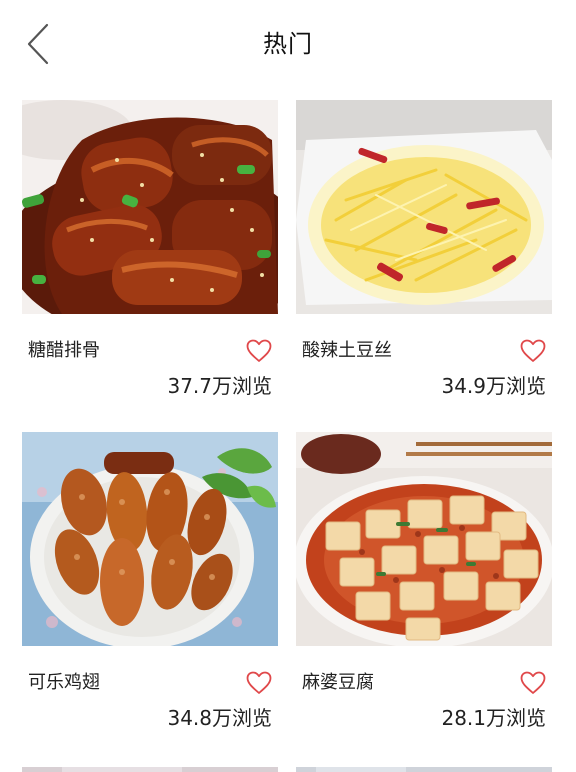 The image size is (576, 772). I want to click on view-count: 37.7万浏览, so click(219, 386).